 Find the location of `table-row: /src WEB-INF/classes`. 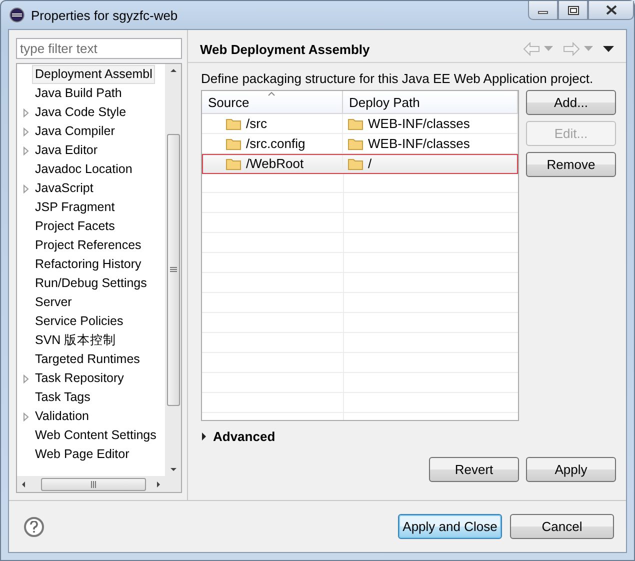

table-row: /src WEB-INF/classes is located at coordinates (360, 124).